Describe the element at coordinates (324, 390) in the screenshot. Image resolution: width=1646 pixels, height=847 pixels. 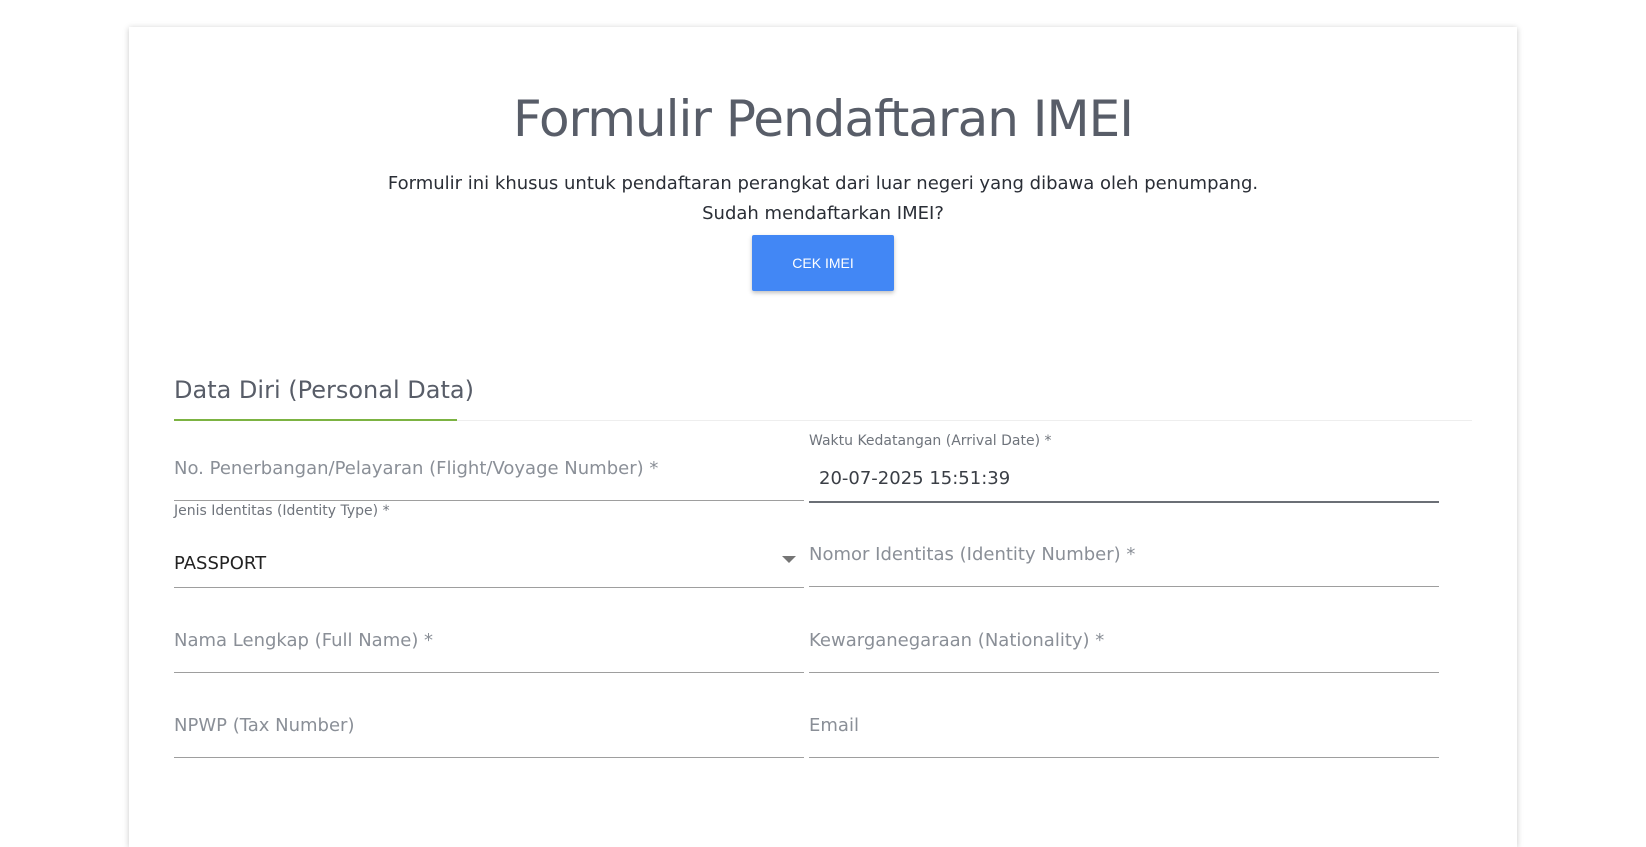
I see `section-tab-personal-data: Data Diri (Personal Data)` at that location.